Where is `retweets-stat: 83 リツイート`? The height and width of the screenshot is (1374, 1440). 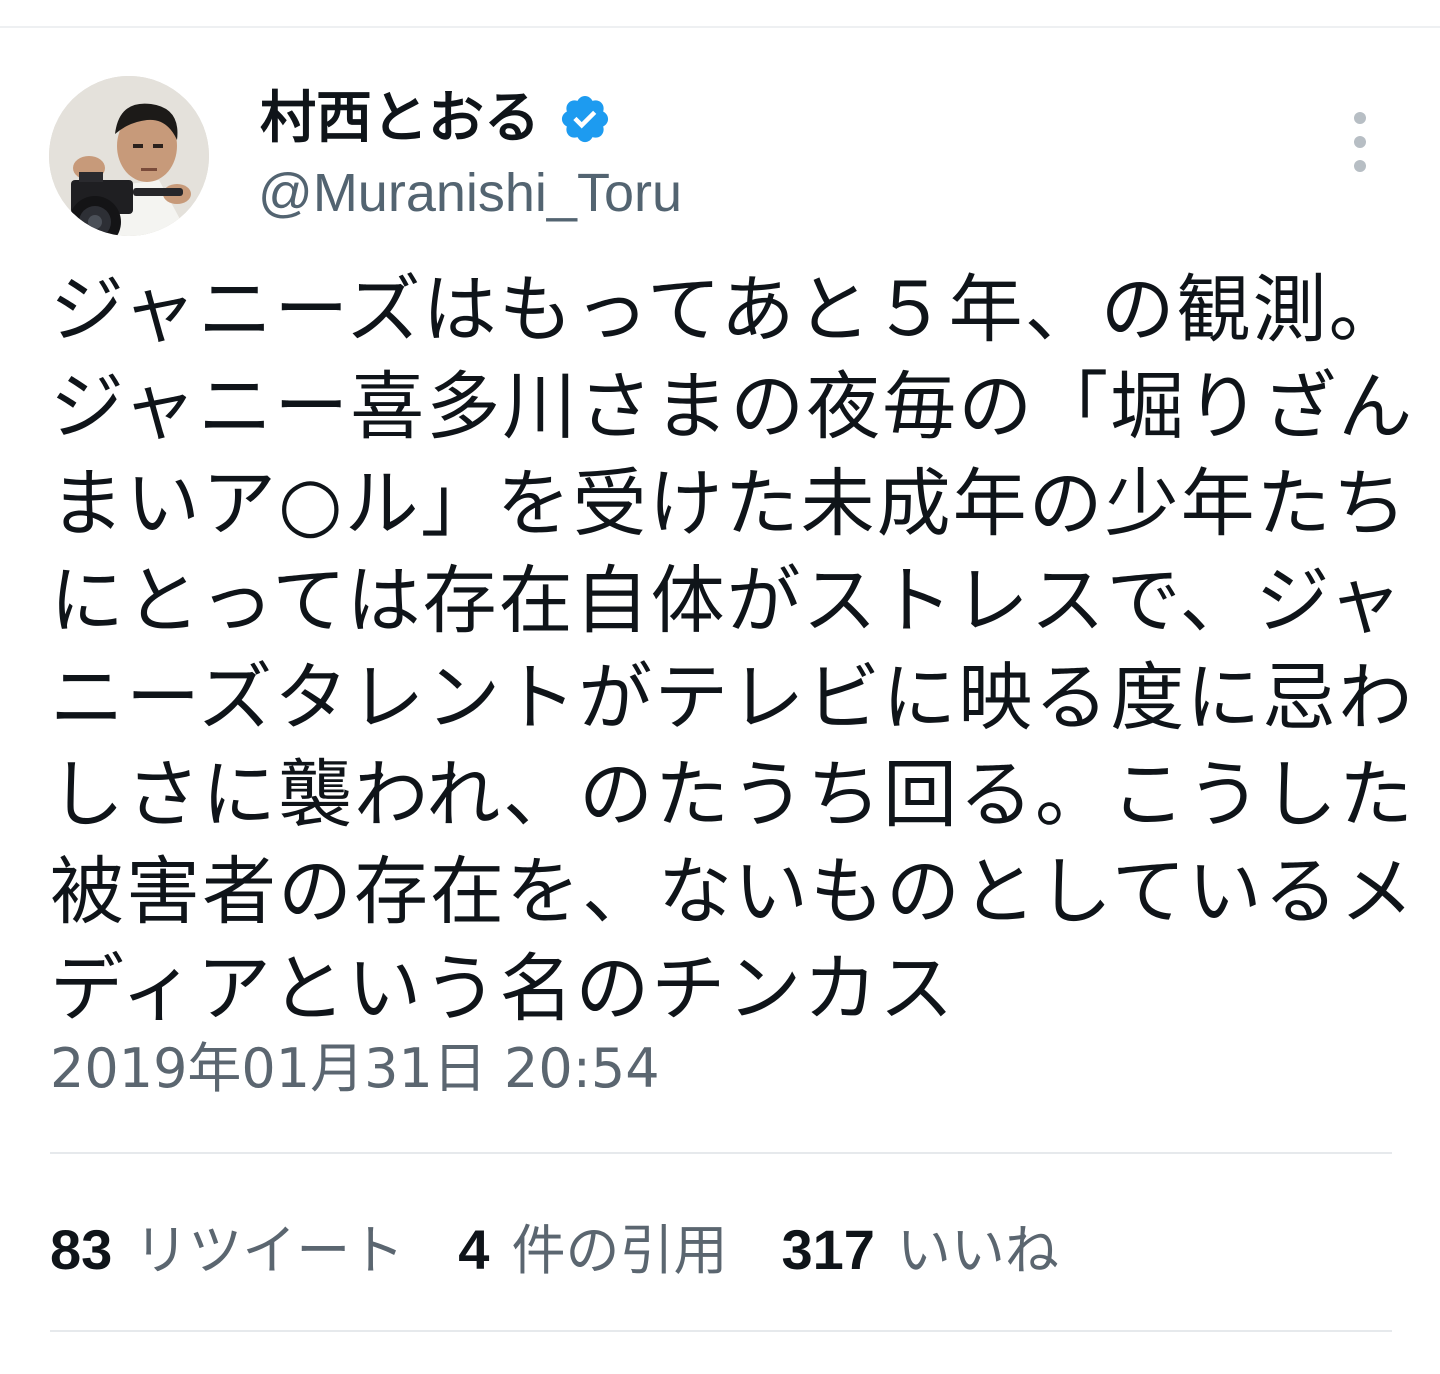
retweets-stat: 83 リツイート is located at coordinates (227, 1245).